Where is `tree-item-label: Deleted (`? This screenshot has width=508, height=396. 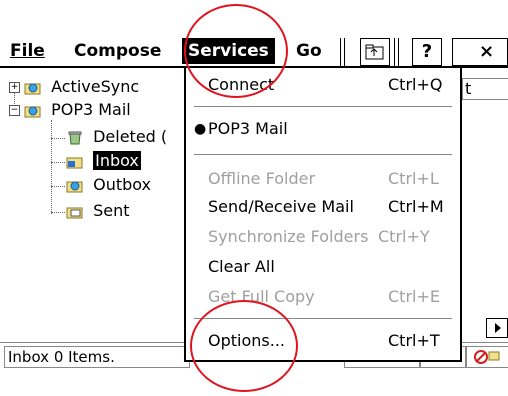
tree-item-label: Deleted ( is located at coordinates (130, 136).